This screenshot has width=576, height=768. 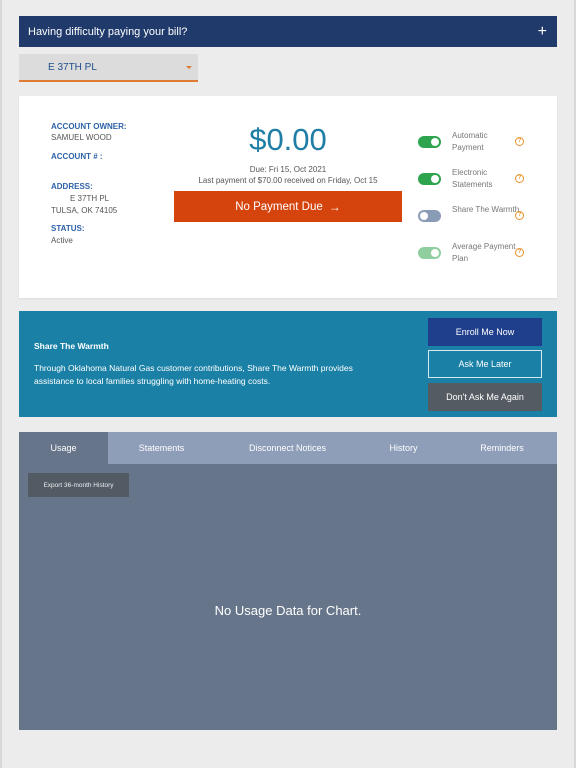 I want to click on setting-automatic-payment: Automatic Payment ?, so click(x=474, y=142).